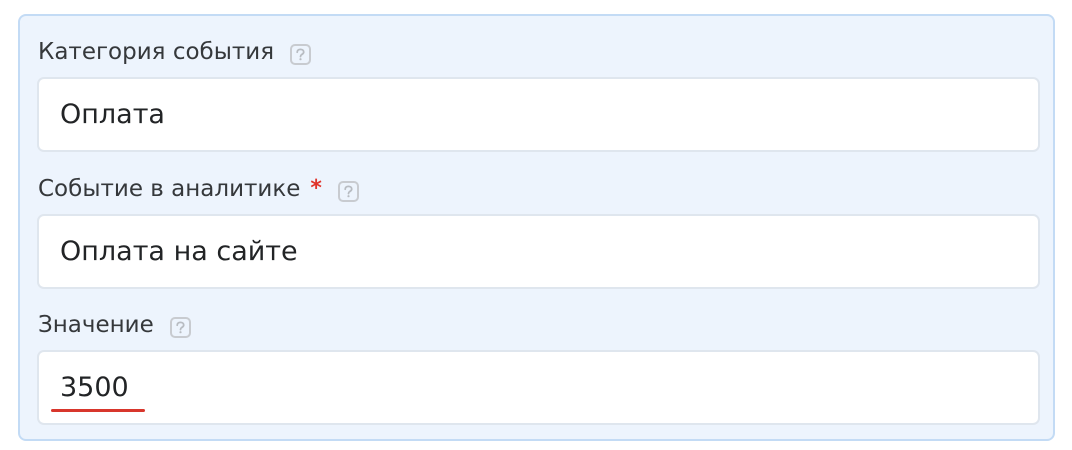  I want to click on value-input, so click(538, 387).